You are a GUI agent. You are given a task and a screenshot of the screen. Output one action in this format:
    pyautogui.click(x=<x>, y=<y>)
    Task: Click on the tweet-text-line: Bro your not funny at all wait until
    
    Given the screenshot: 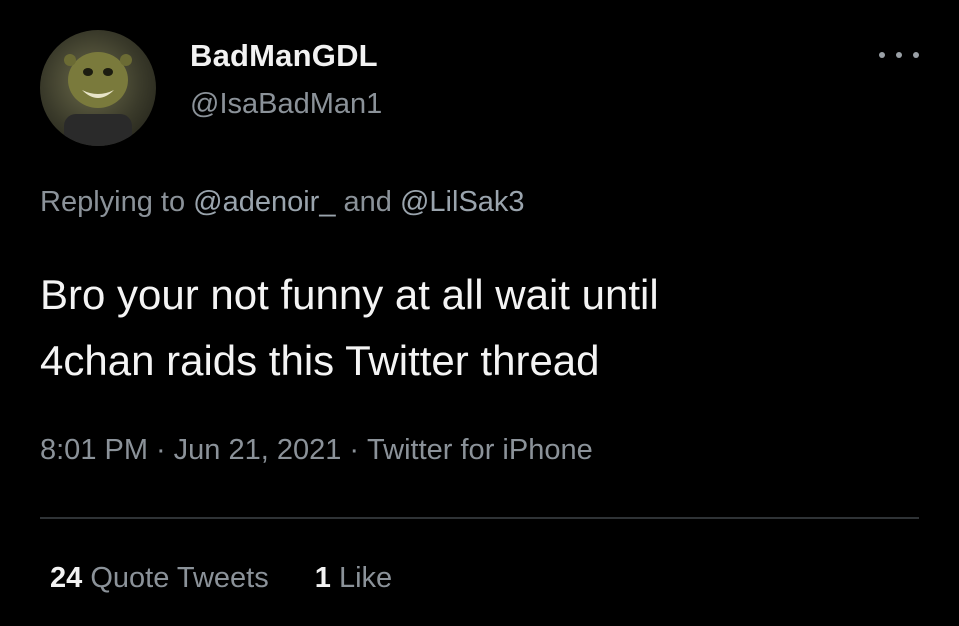 What is the action you would take?
    pyautogui.click(x=349, y=294)
    